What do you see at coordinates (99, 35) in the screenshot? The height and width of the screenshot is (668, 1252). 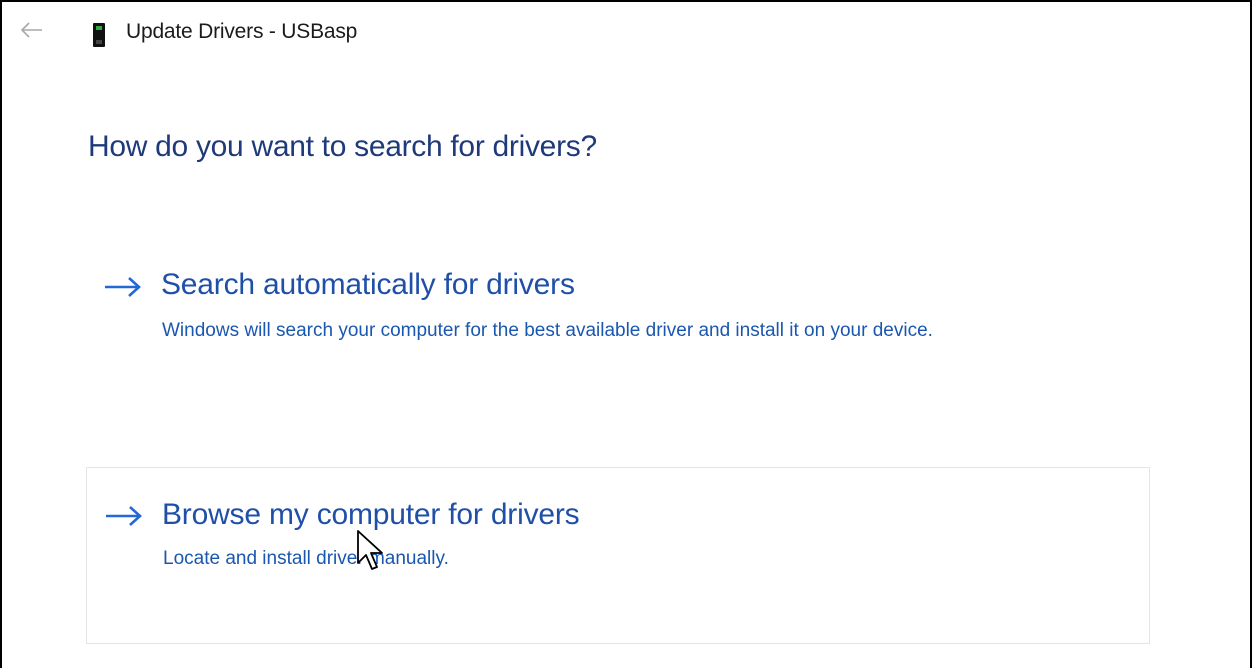 I see `usb-device-icon` at bounding box center [99, 35].